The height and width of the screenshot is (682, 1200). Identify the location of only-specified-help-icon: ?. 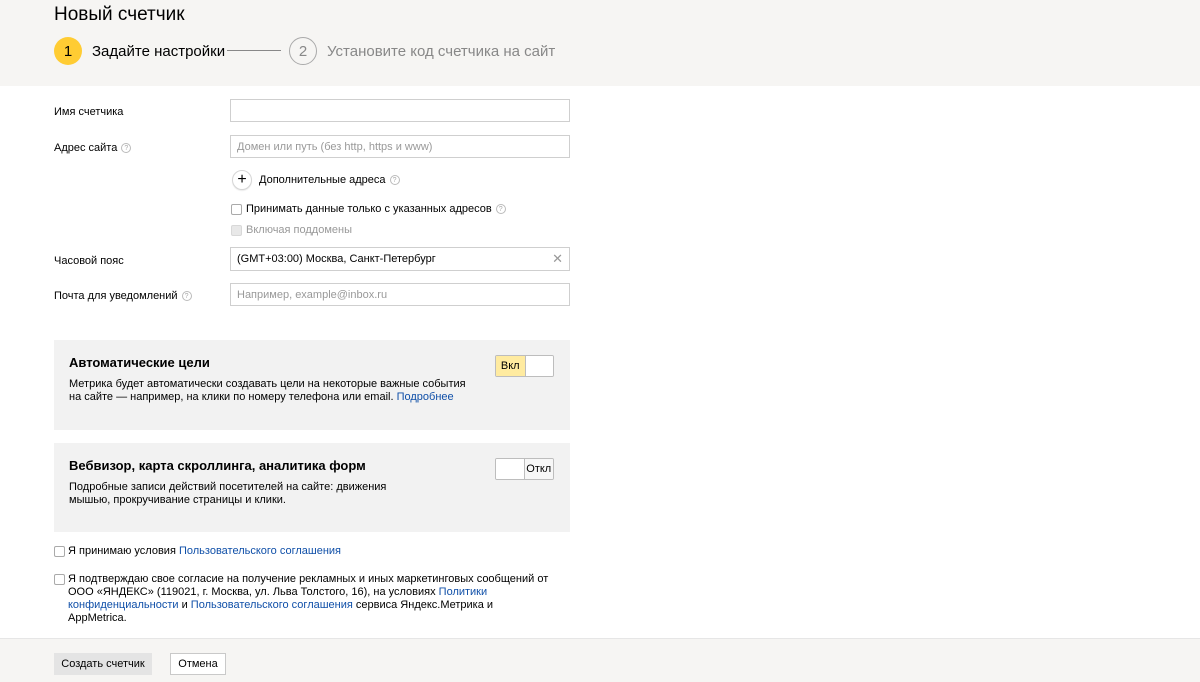
(500, 209).